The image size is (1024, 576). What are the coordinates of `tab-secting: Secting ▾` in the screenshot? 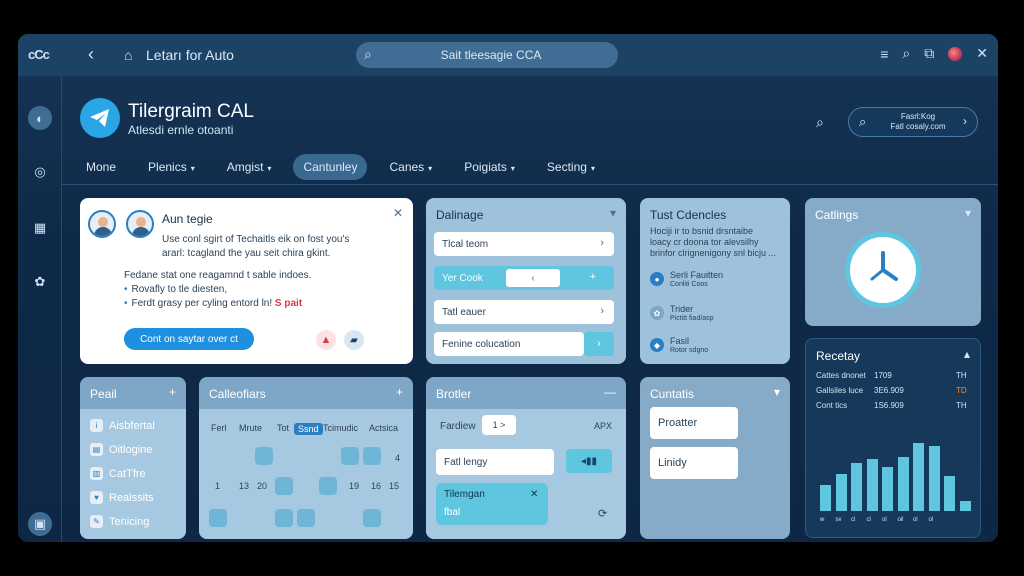 It's located at (571, 167).